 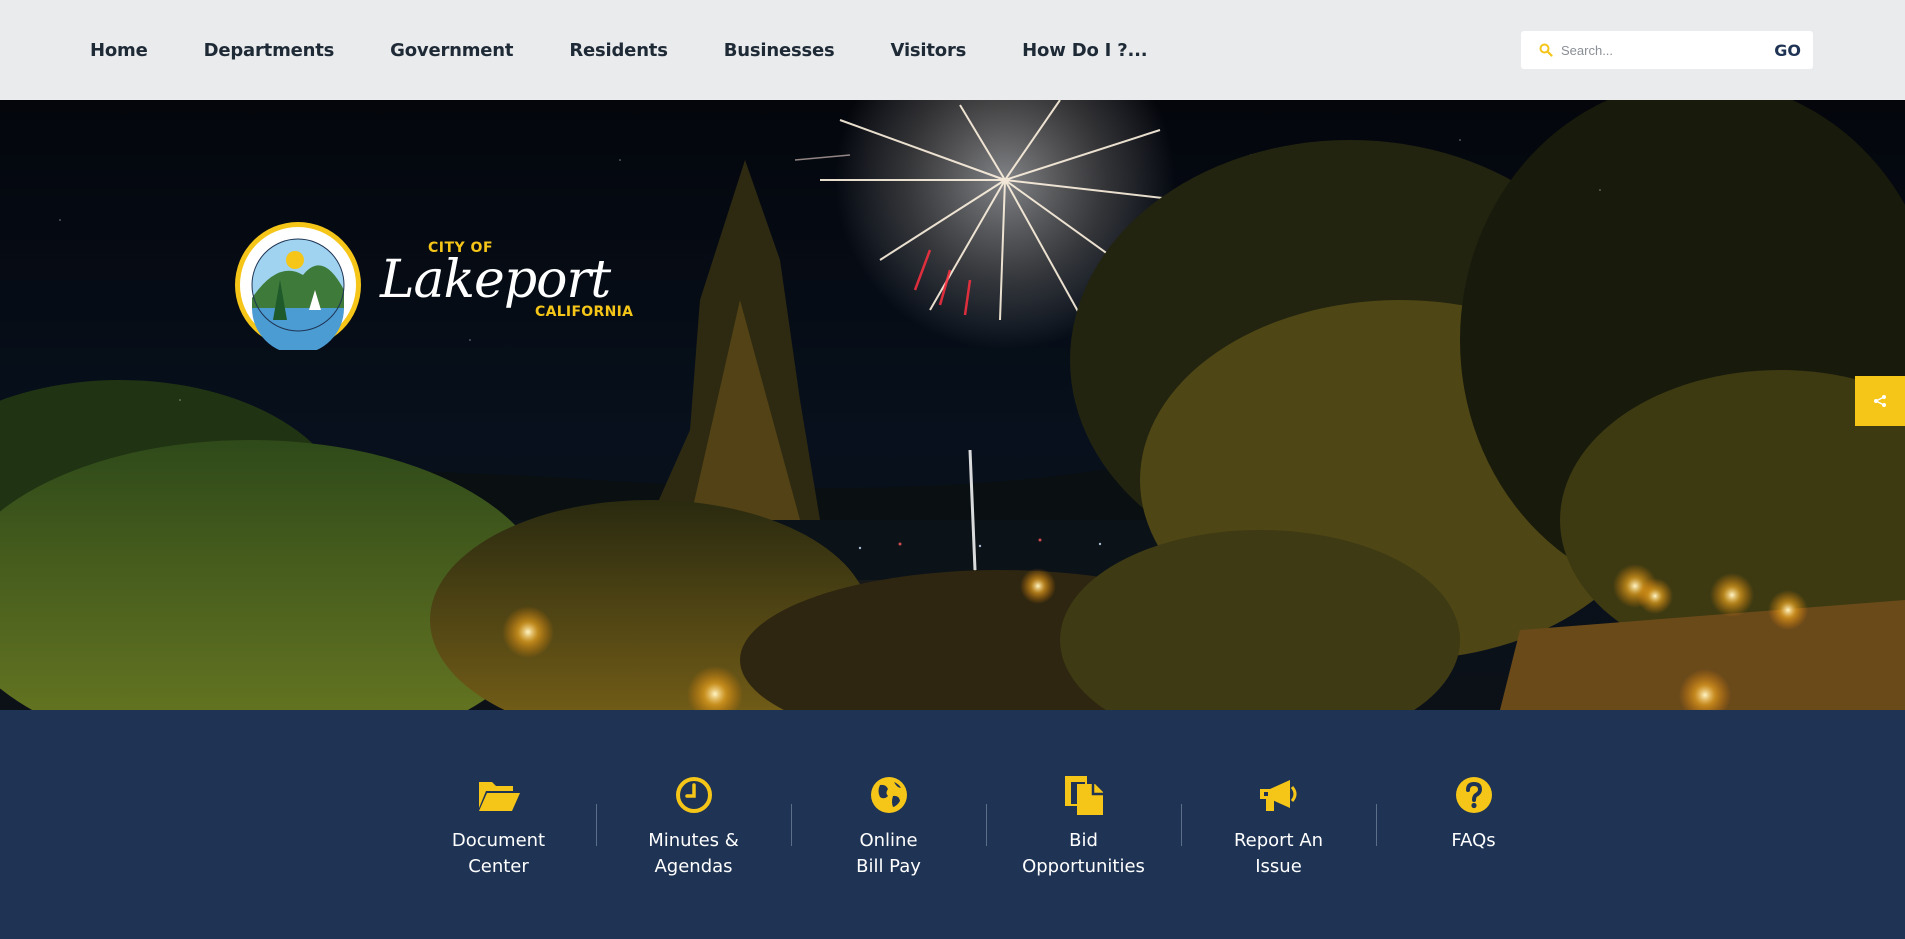 I want to click on quick-link-document-center: Document Center, so click(x=498, y=826).